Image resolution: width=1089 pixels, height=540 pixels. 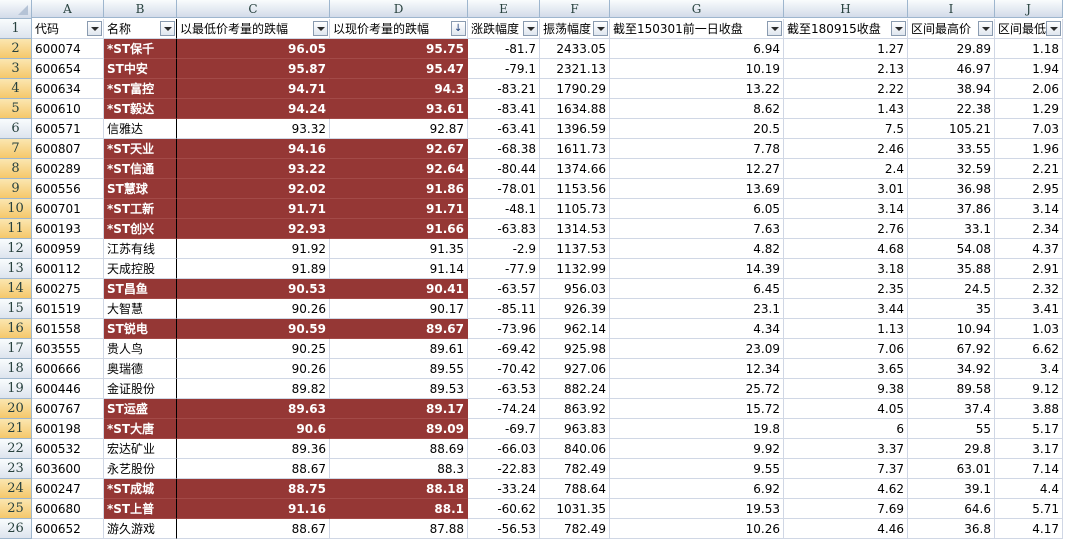 What do you see at coordinates (399, 309) in the screenshot?
I see `cell-drop-from-current: 90.17` at bounding box center [399, 309].